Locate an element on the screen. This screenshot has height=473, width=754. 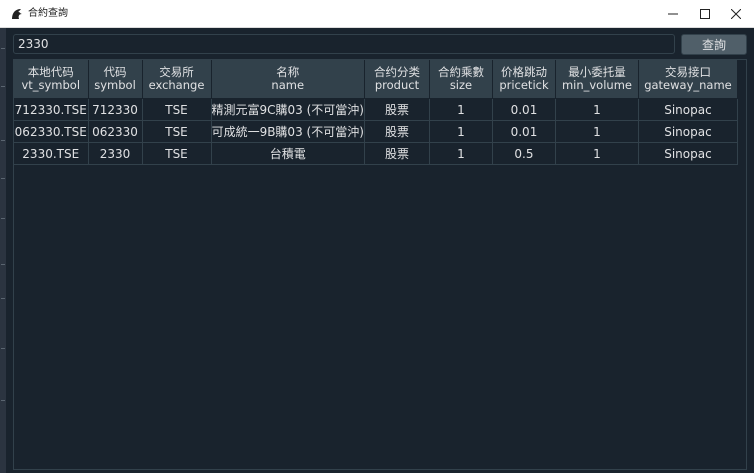
cell-name: 可成統一9B購03 (不可當沖) is located at coordinates (288, 131).